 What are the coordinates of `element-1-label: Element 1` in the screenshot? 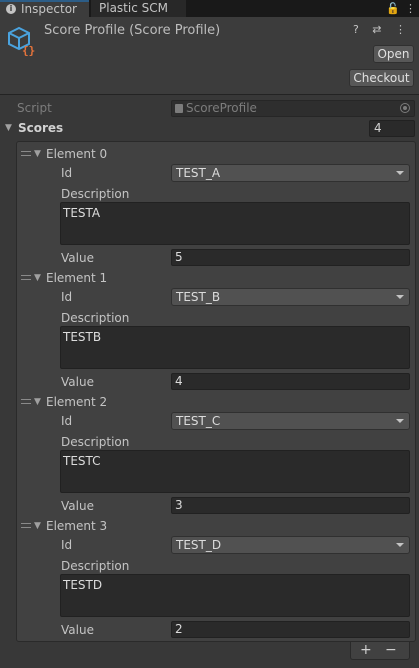 It's located at (76, 278).